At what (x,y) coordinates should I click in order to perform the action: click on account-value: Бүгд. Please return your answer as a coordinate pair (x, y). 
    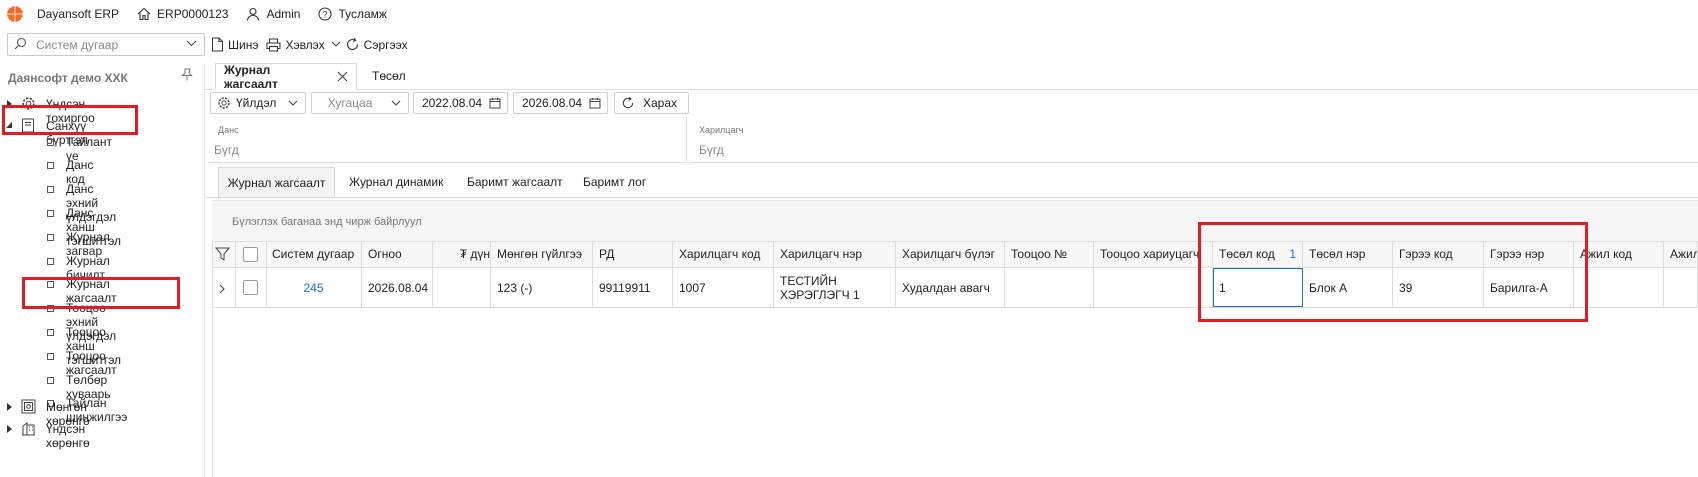
    Looking at the image, I should click on (226, 150).